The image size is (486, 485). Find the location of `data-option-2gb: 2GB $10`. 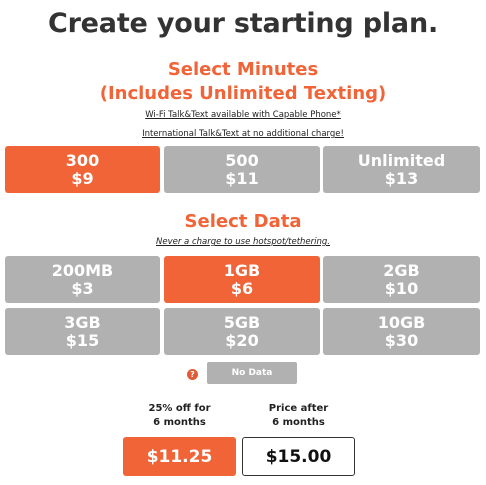

data-option-2gb: 2GB $10 is located at coordinates (401, 279).